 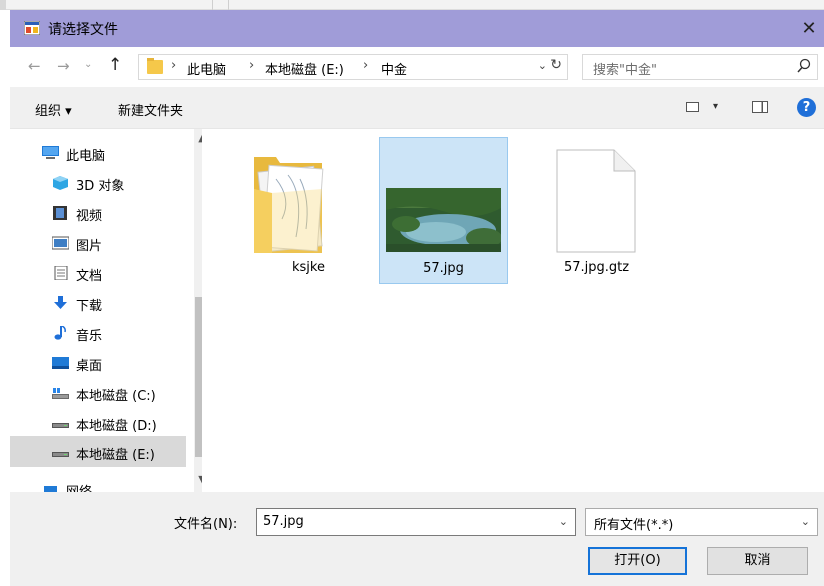 What do you see at coordinates (308, 267) in the screenshot?
I see `file-name: ksjke` at bounding box center [308, 267].